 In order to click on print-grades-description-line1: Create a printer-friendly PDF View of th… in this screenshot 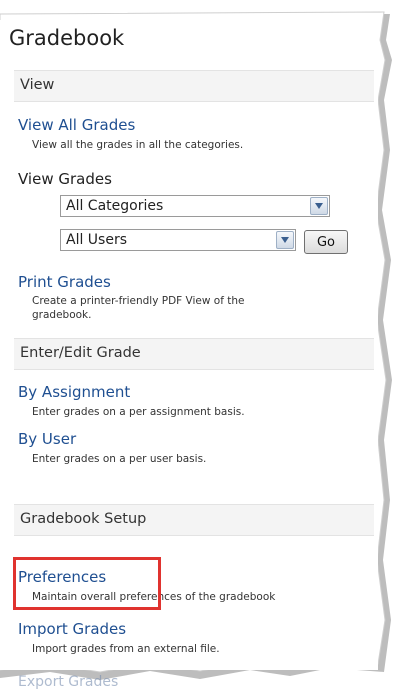, I will do `click(138, 301)`.